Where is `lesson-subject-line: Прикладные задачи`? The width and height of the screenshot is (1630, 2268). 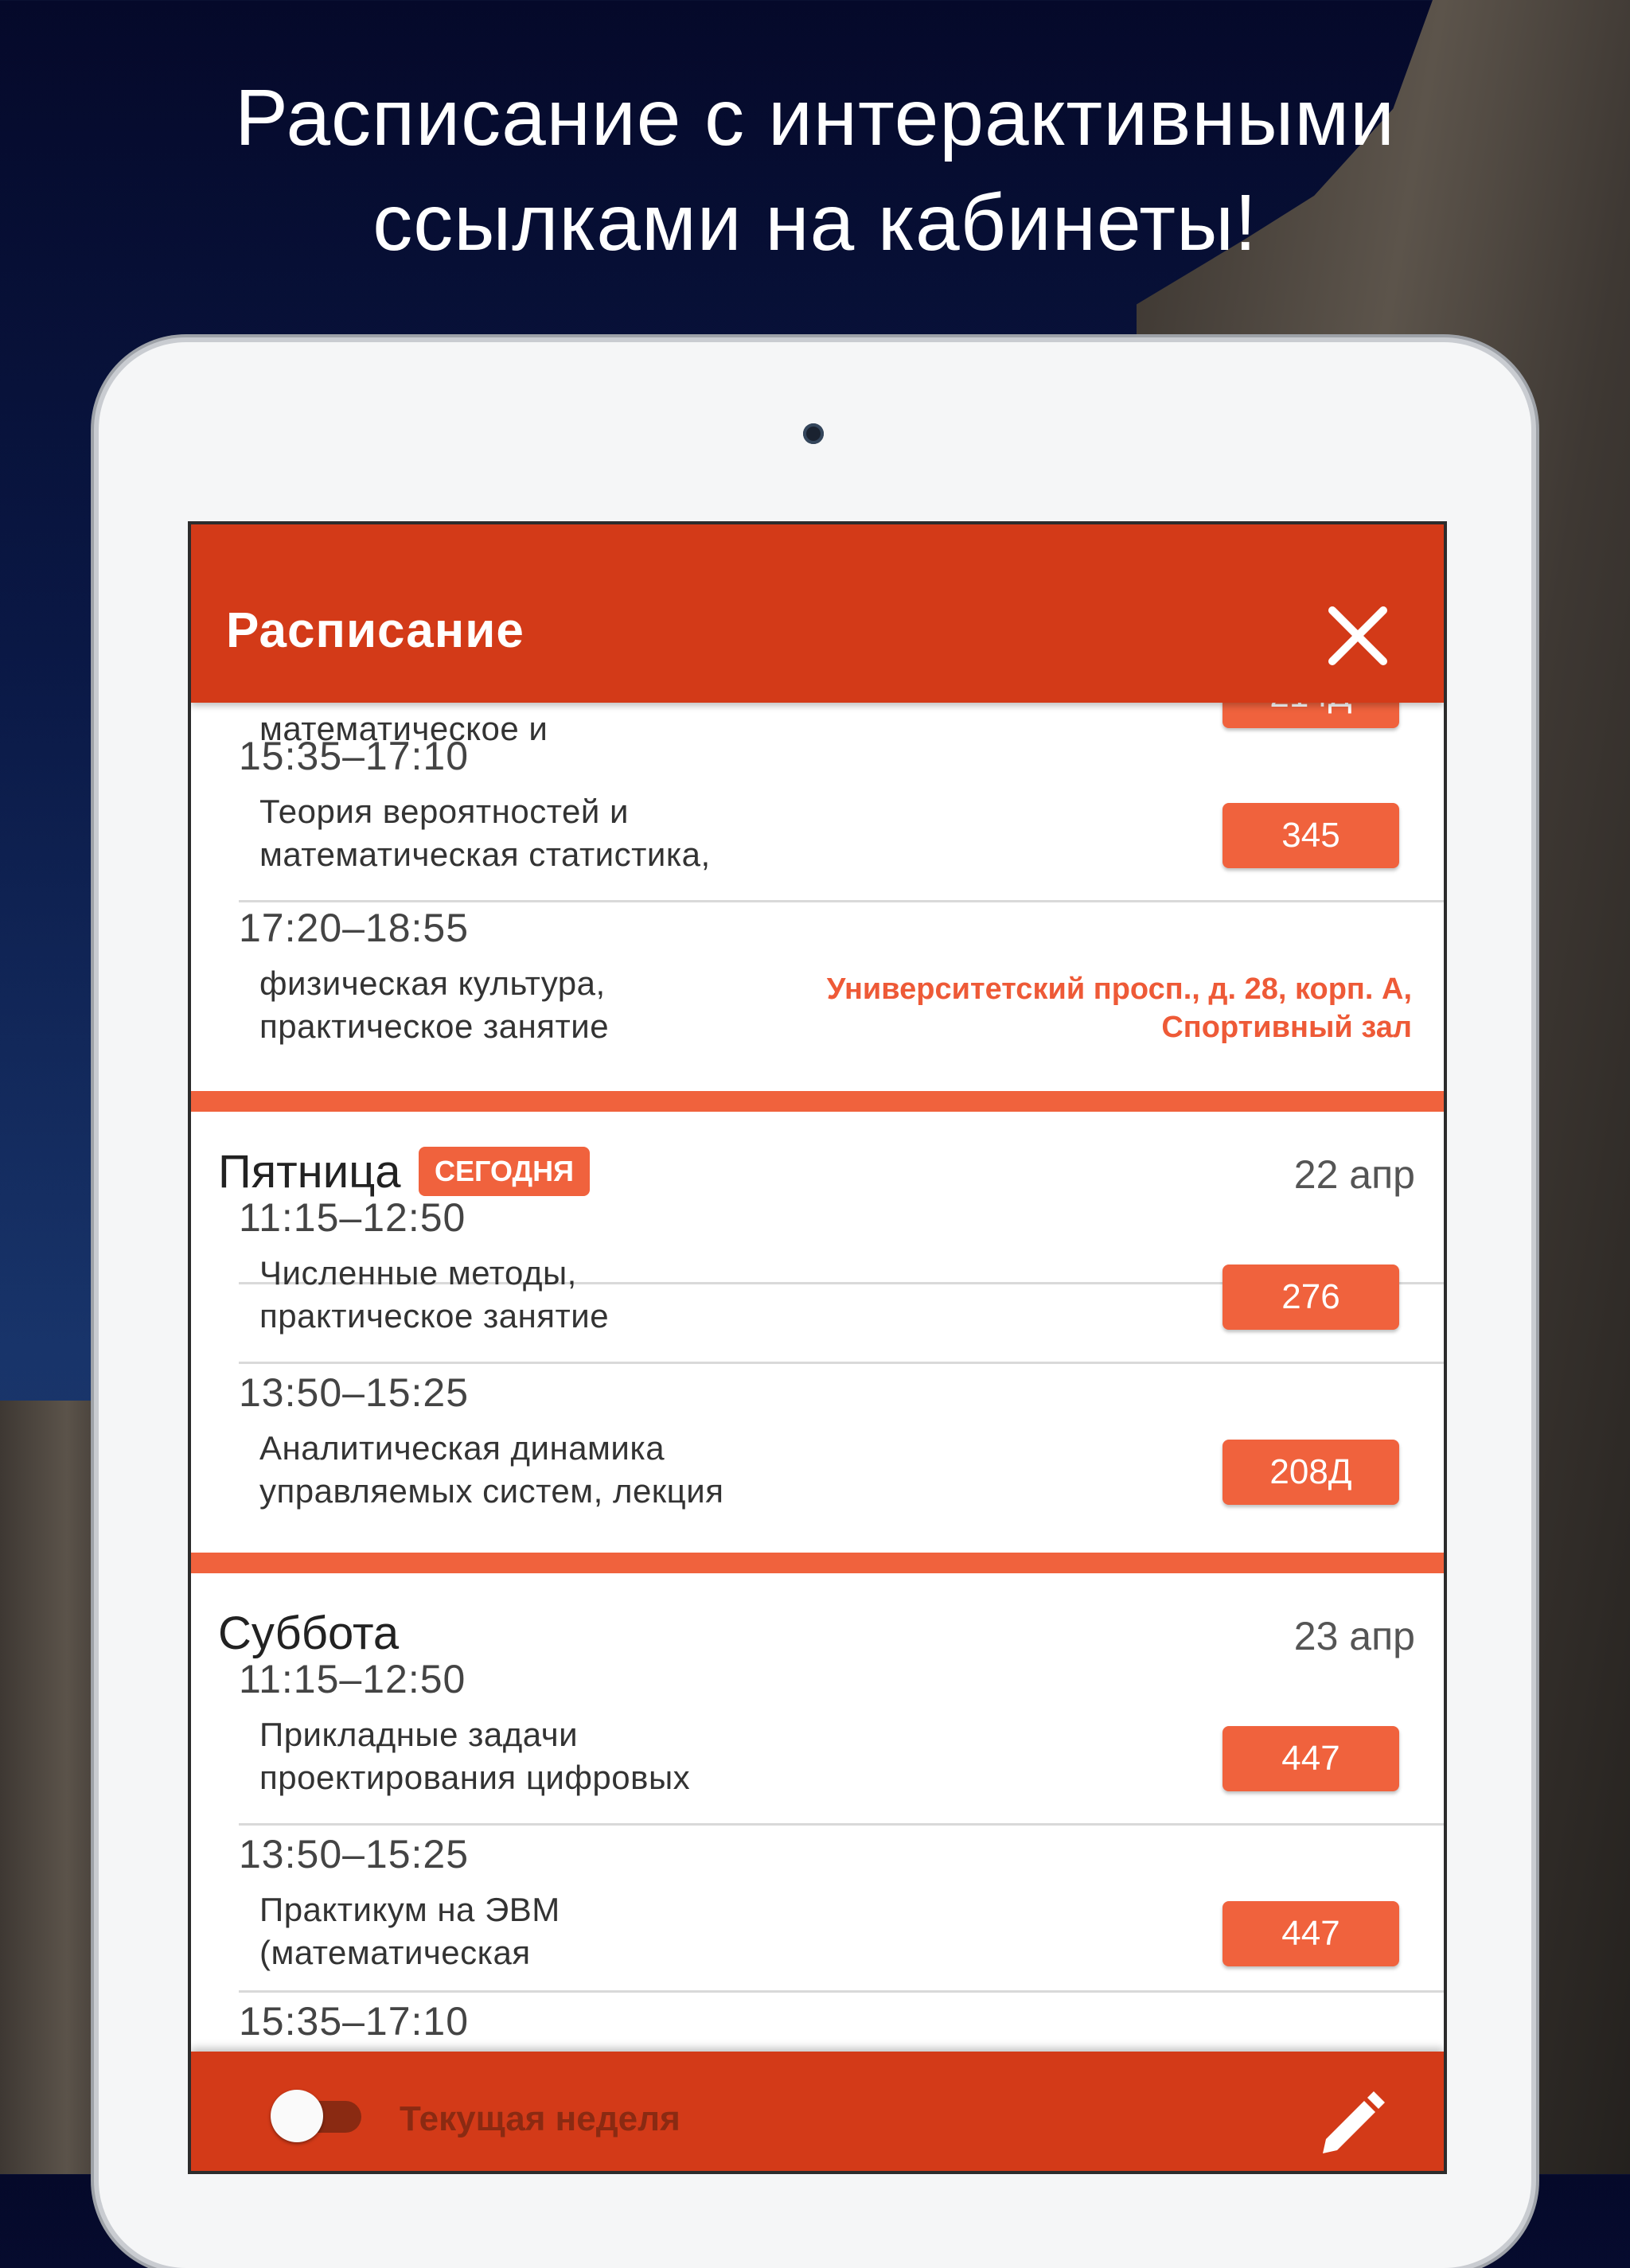 lesson-subject-line: Прикладные задачи is located at coordinates (419, 1734).